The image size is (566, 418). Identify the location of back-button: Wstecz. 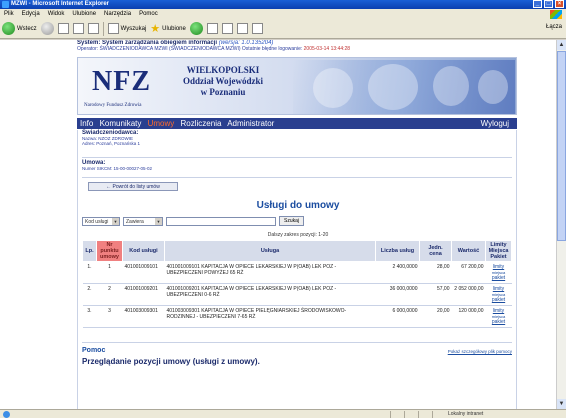
(19, 28).